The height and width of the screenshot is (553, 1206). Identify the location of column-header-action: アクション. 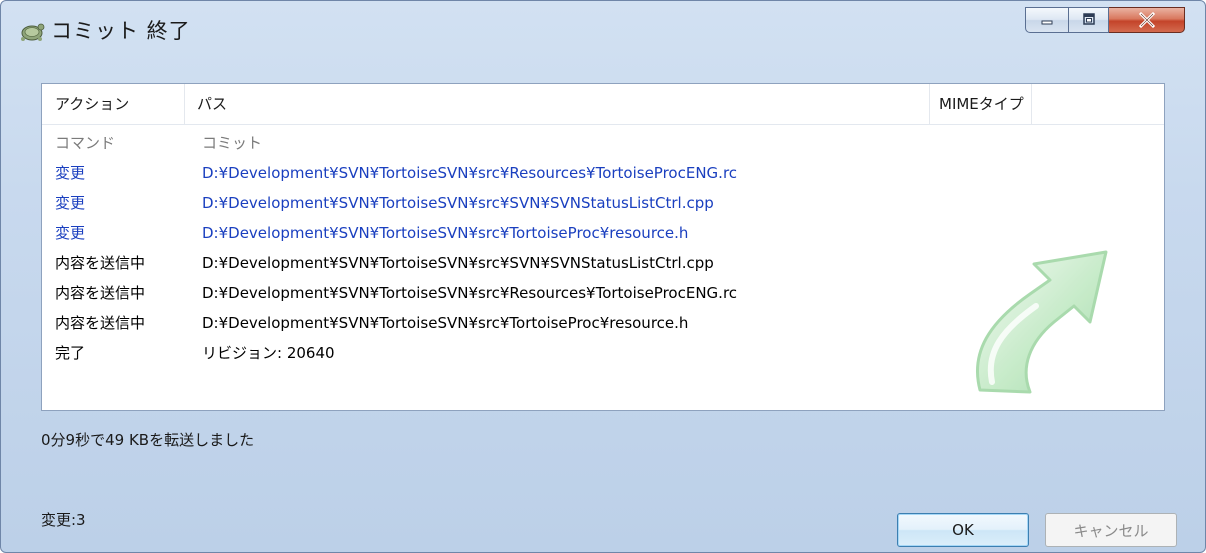
(113, 104).